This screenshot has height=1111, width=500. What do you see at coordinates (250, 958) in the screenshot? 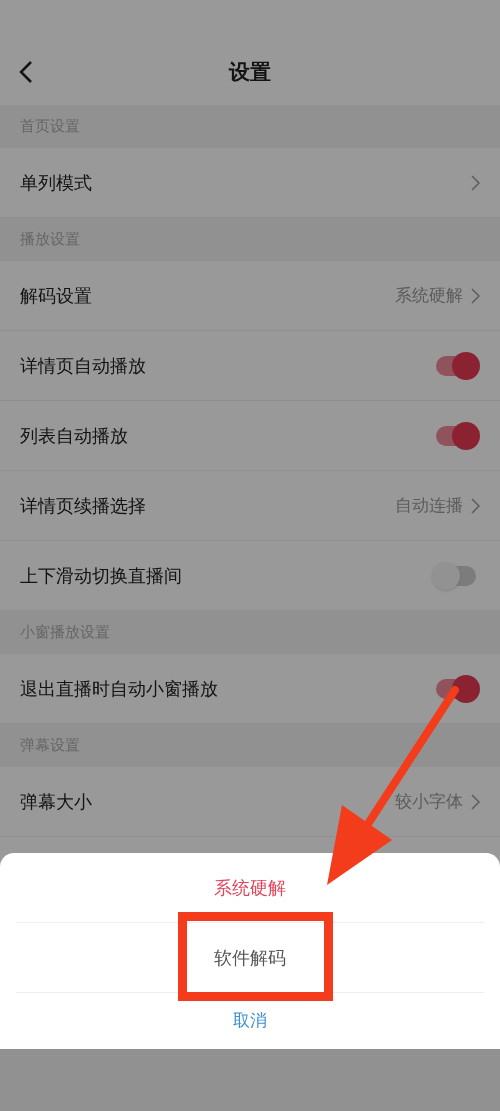
I see `sheet-option: 软件解码` at bounding box center [250, 958].